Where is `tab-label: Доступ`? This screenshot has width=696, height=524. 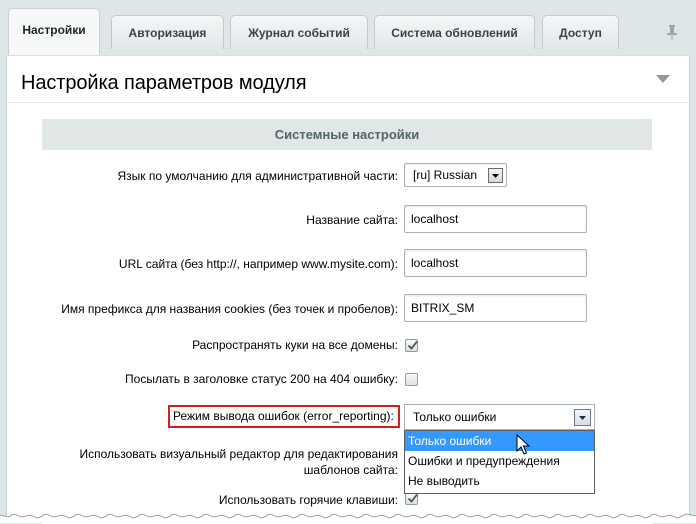 tab-label: Доступ is located at coordinates (580, 32).